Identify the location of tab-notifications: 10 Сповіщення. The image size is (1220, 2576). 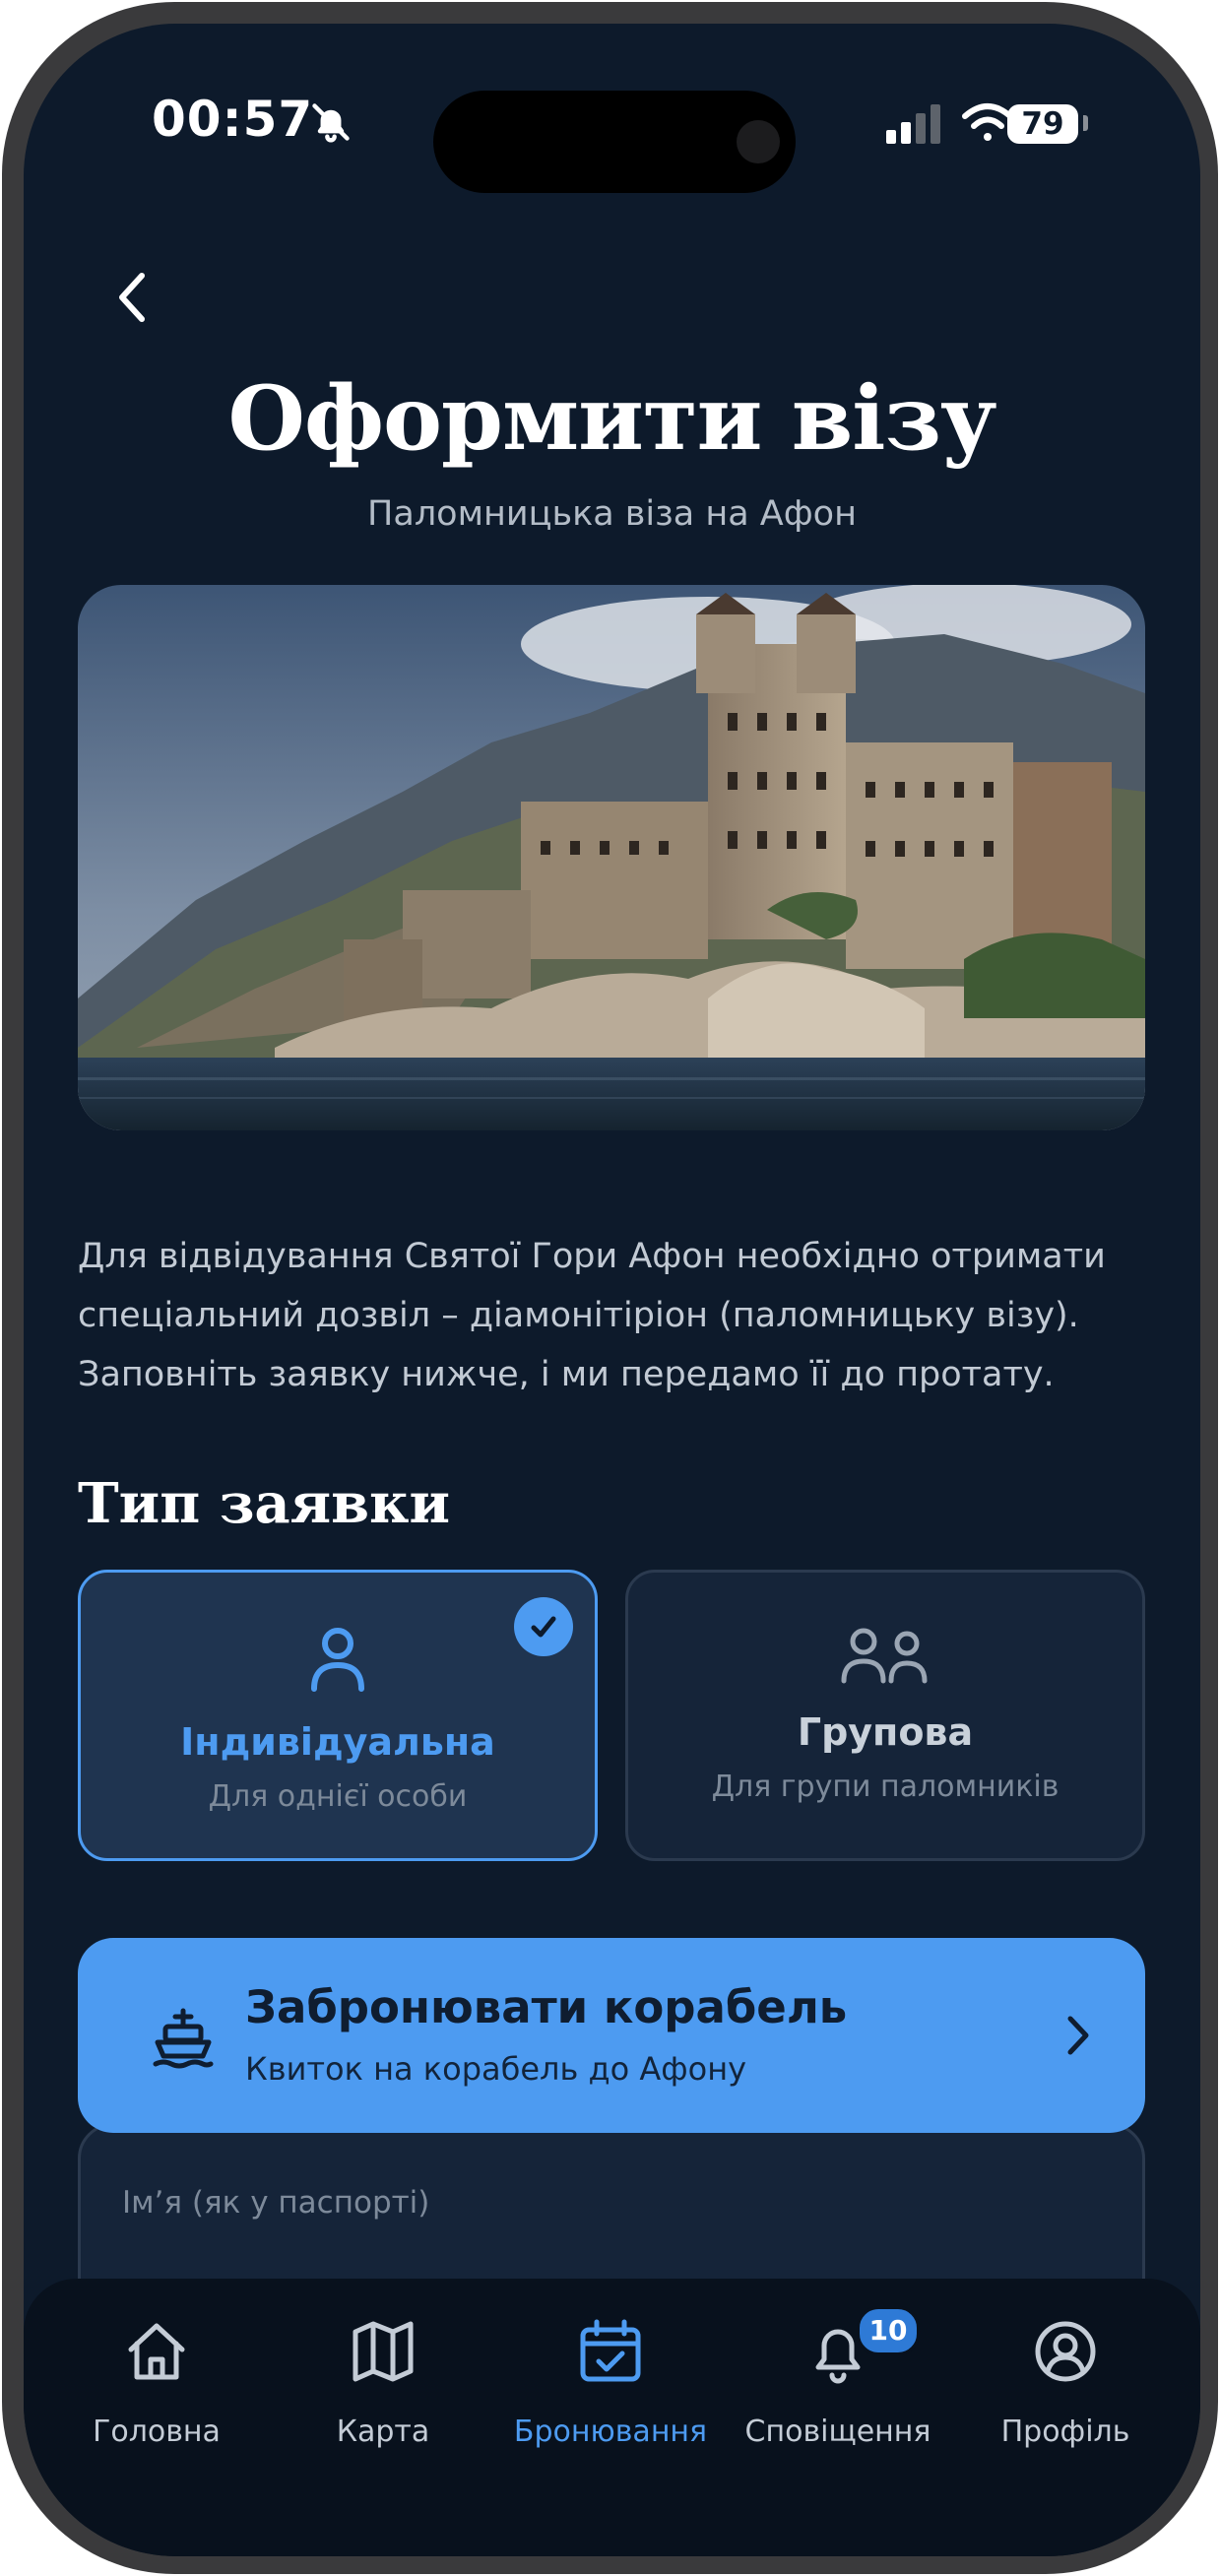
(838, 2377).